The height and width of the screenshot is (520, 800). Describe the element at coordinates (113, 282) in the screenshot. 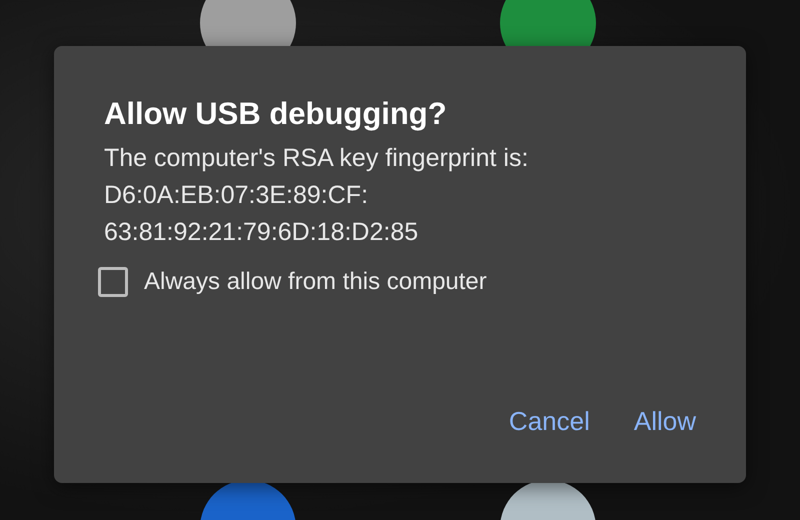

I see `checkbox` at that location.